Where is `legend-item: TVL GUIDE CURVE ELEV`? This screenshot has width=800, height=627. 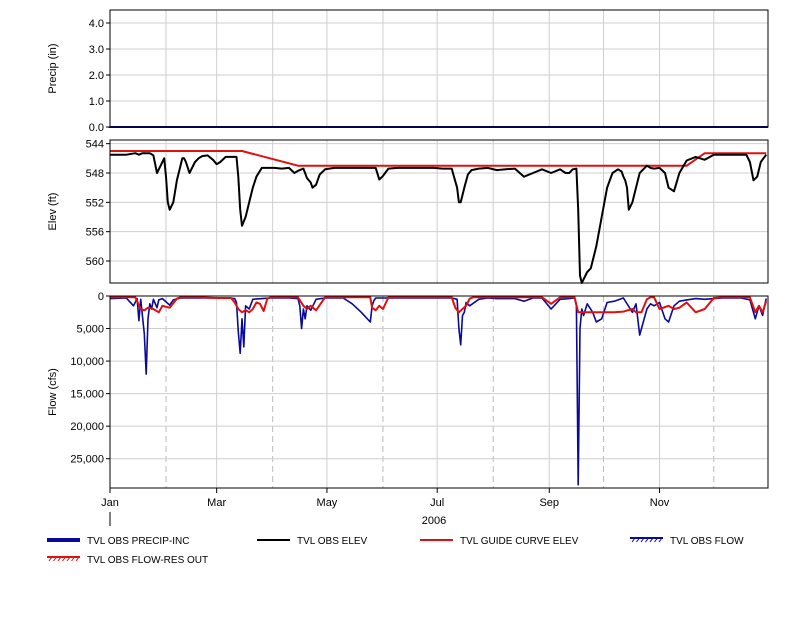 legend-item: TVL GUIDE CURVE ELEV is located at coordinates (499, 541).